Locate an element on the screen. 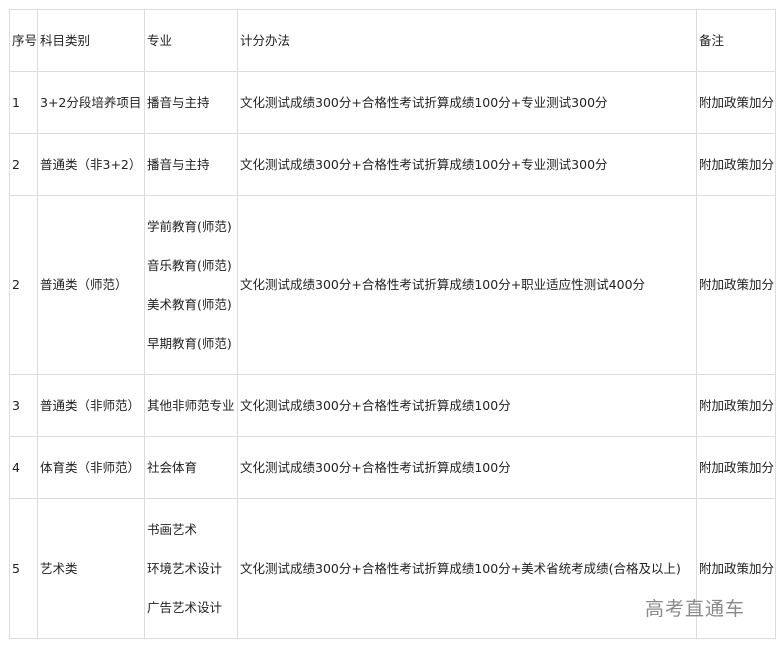 This screenshot has height=645, width=783. header-cell-major: 专业 is located at coordinates (191, 40).